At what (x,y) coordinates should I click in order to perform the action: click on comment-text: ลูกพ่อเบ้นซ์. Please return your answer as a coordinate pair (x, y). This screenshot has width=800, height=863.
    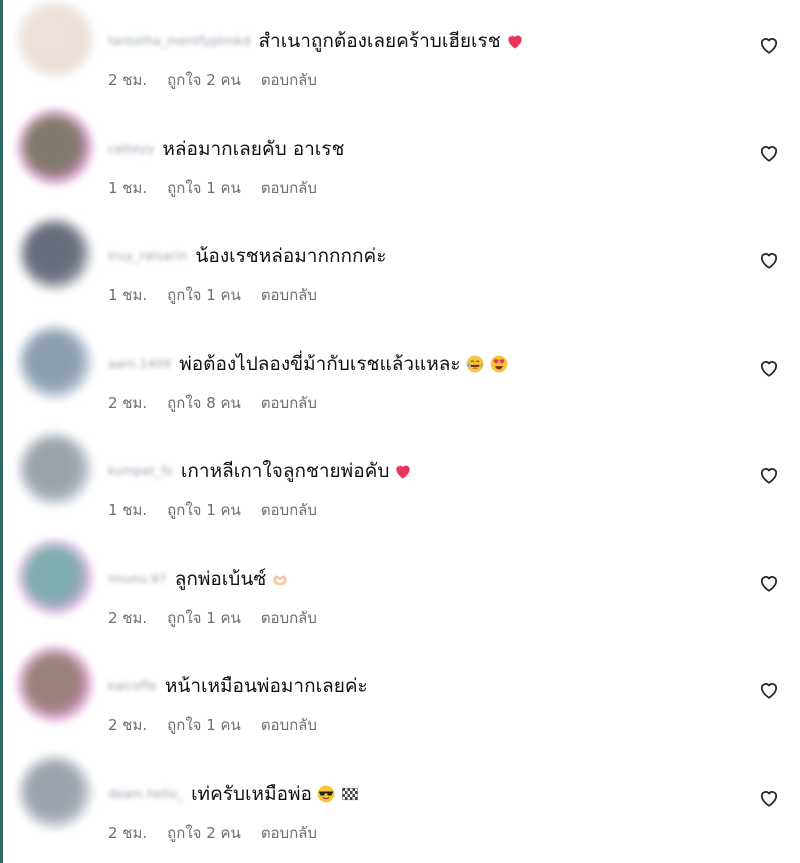
    Looking at the image, I should click on (220, 578).